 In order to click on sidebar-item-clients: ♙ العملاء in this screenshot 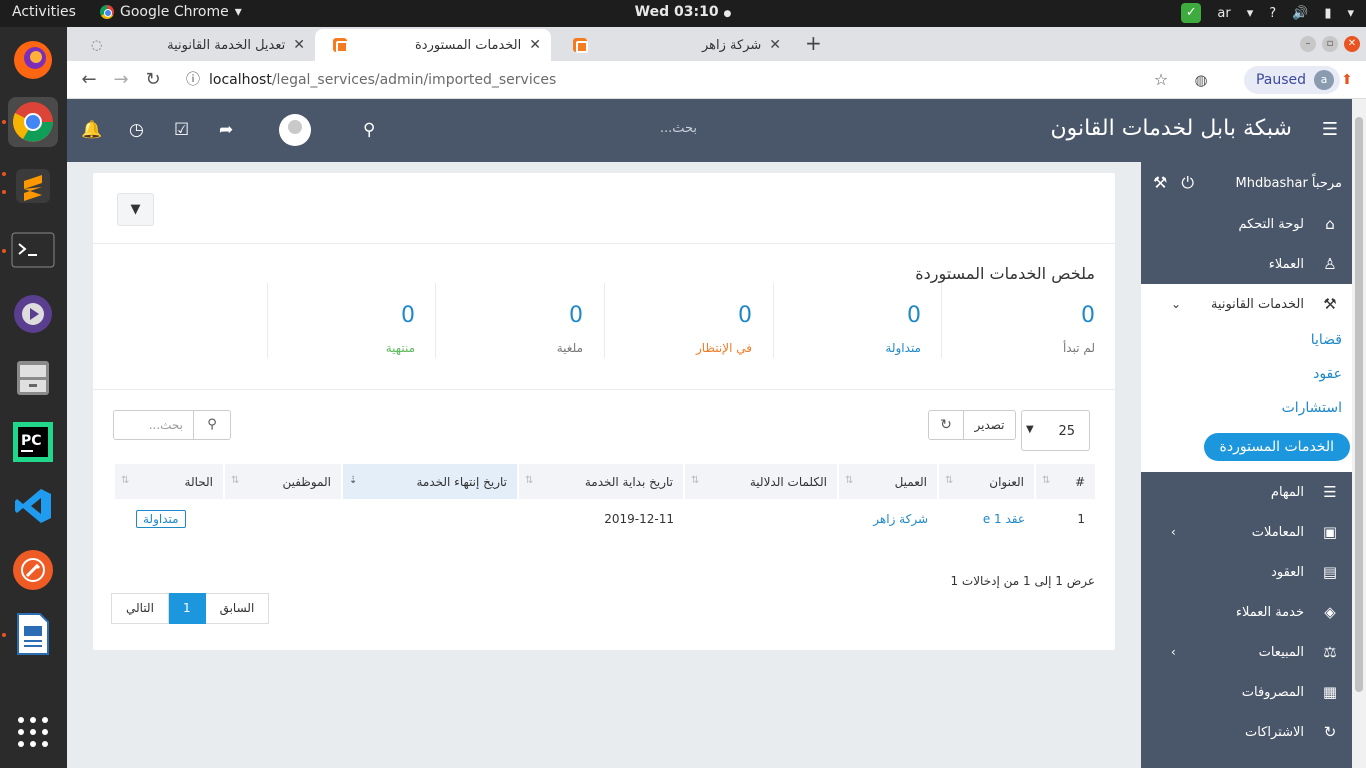, I will do `click(1246, 264)`.